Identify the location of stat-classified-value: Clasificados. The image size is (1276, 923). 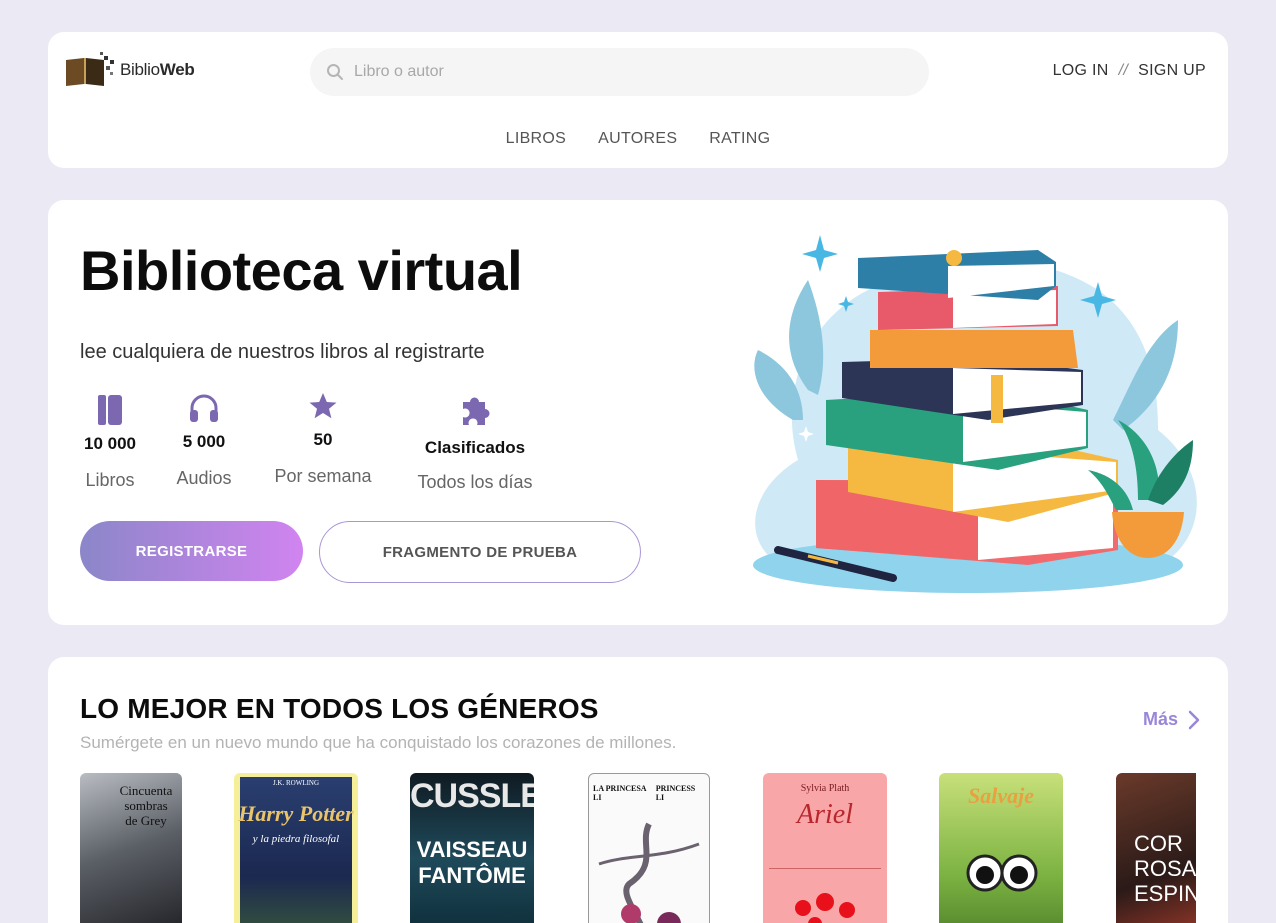
(475, 447).